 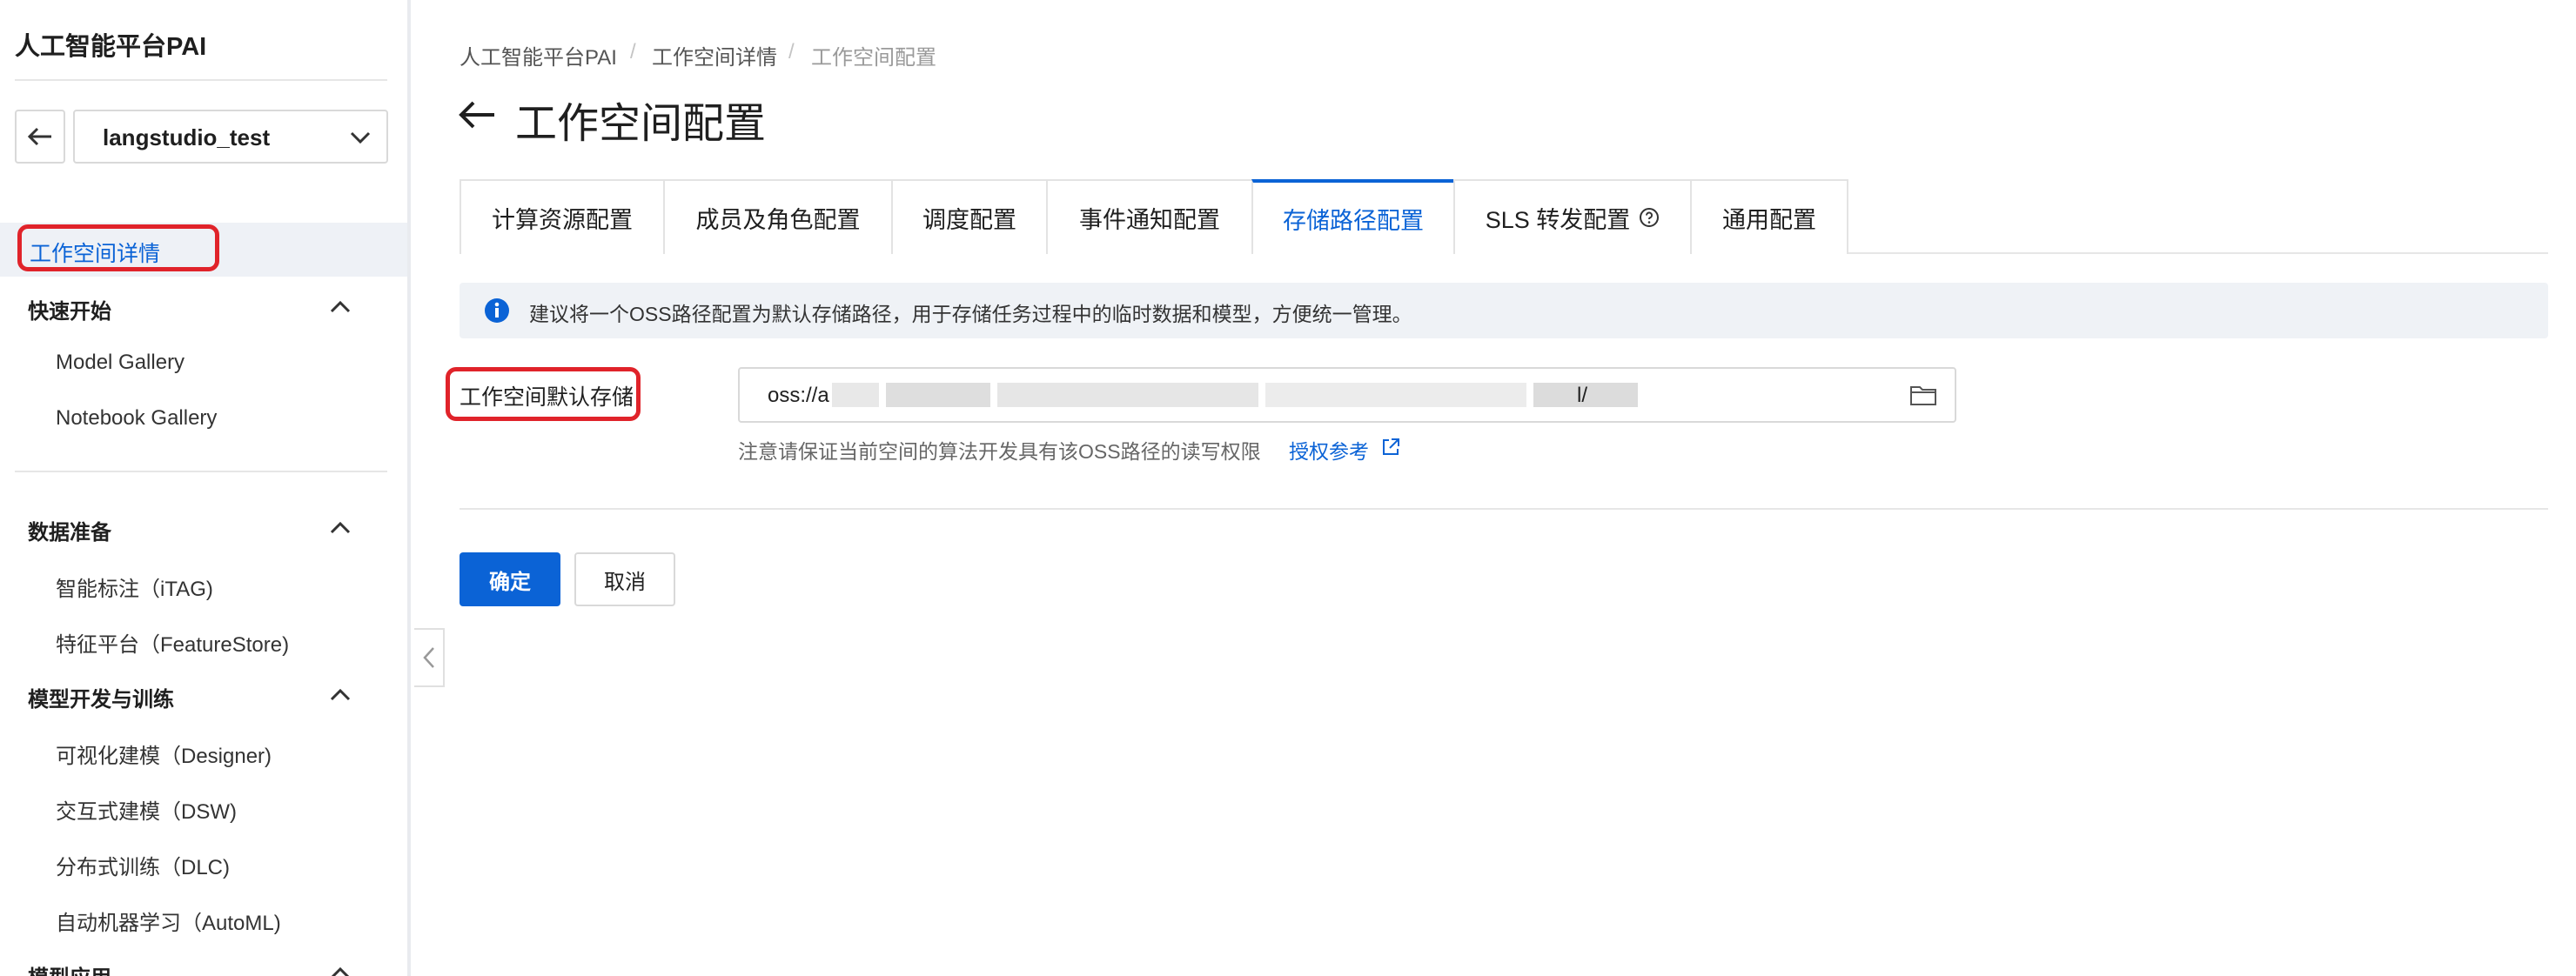 What do you see at coordinates (168, 921) in the screenshot?
I see `sidebar-item-automl: 自动机器学习（AutoML)` at bounding box center [168, 921].